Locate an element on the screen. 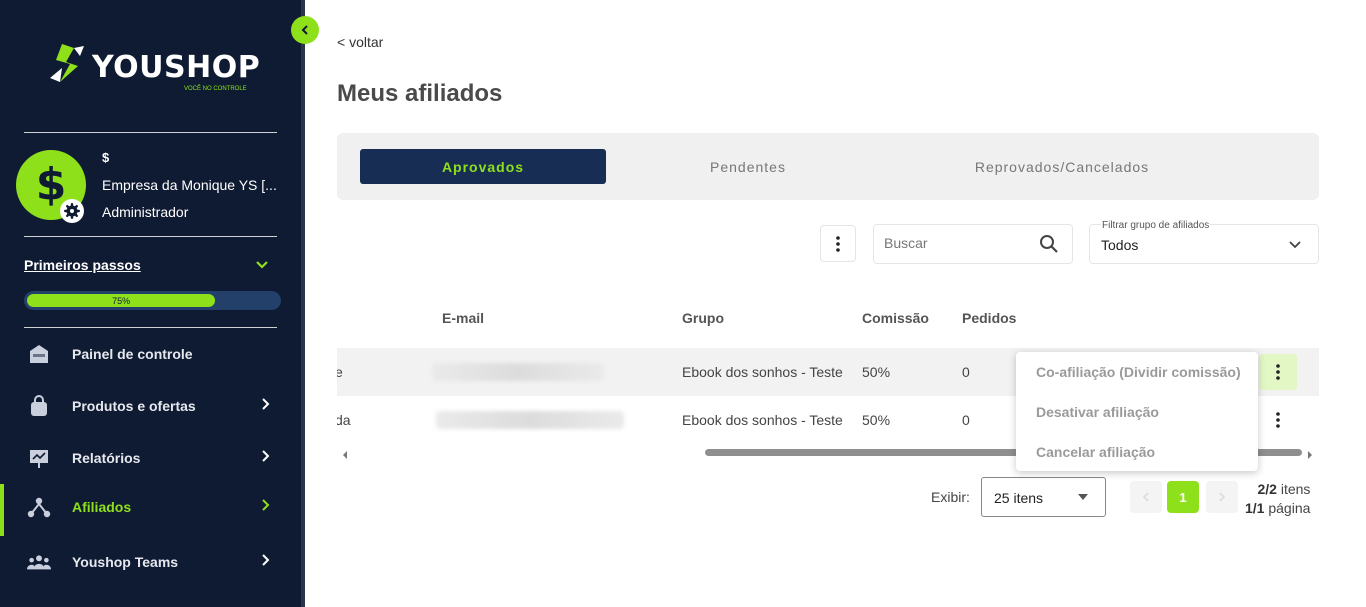  caret-down-icon is located at coordinates (1083, 497).